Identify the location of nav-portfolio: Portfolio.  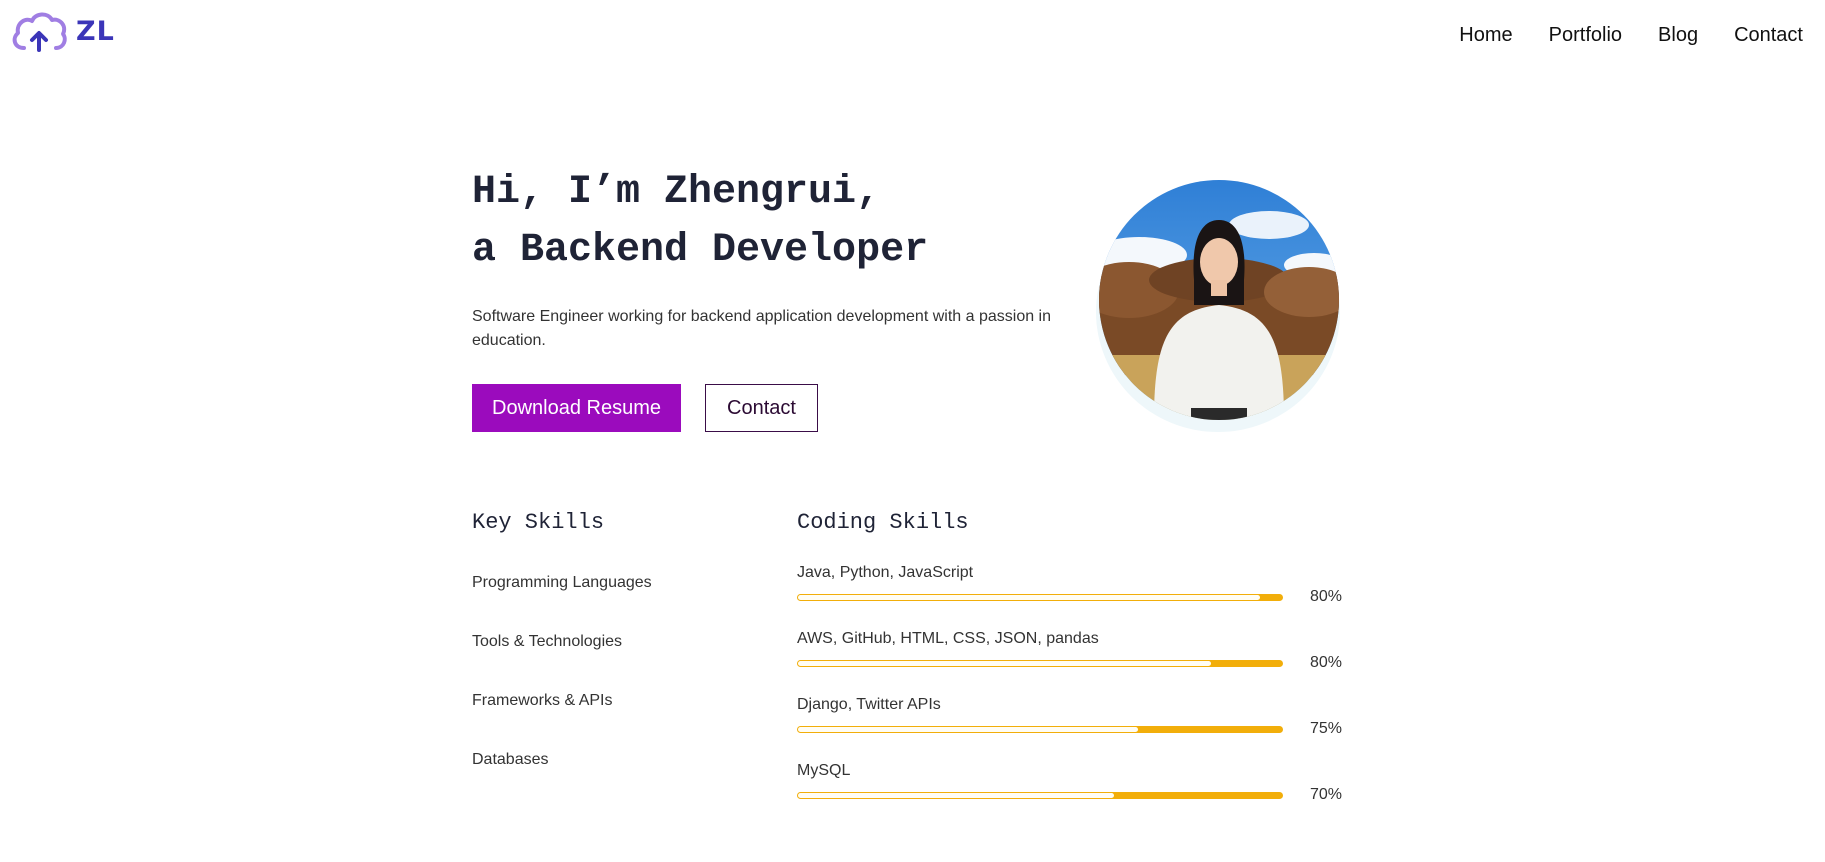
(1585, 35).